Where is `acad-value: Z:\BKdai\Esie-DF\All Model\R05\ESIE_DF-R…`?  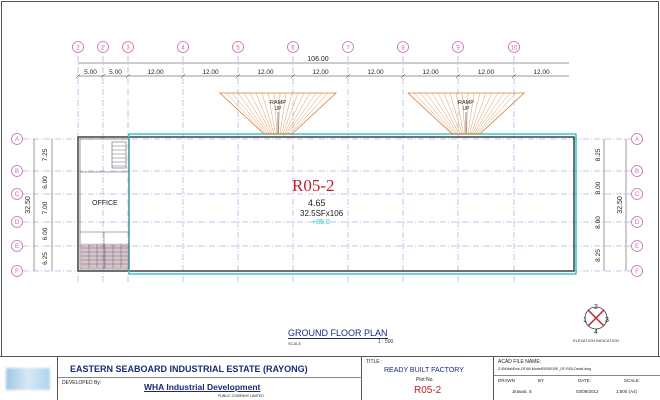
acad-value: Z:\BKdai\Esie-DF\All Model\R05\ESIE_DF-R… is located at coordinates (544, 369).